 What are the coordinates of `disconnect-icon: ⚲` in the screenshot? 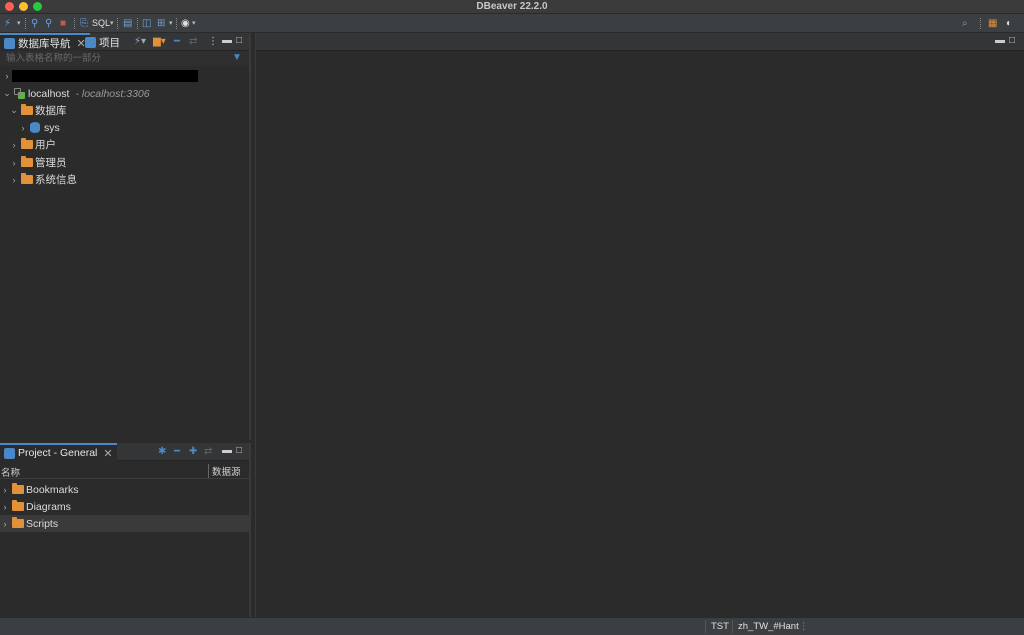 It's located at (48, 23).